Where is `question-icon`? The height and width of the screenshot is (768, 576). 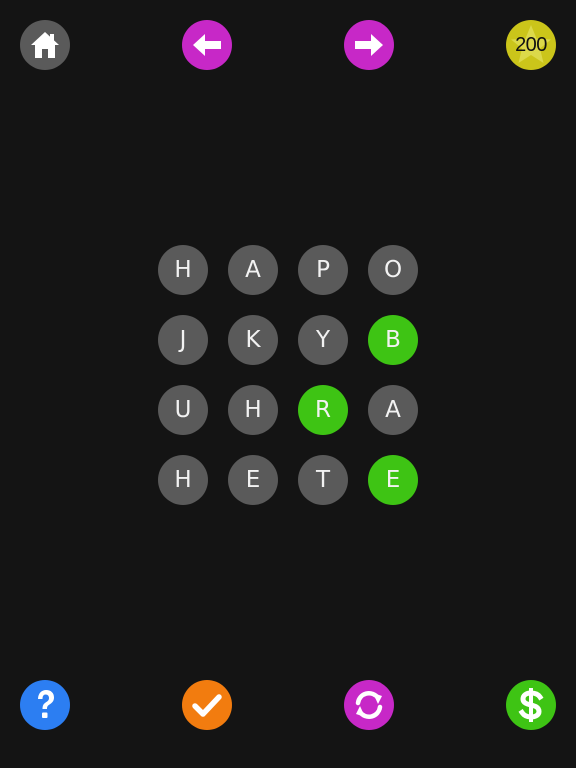 question-icon is located at coordinates (46, 704).